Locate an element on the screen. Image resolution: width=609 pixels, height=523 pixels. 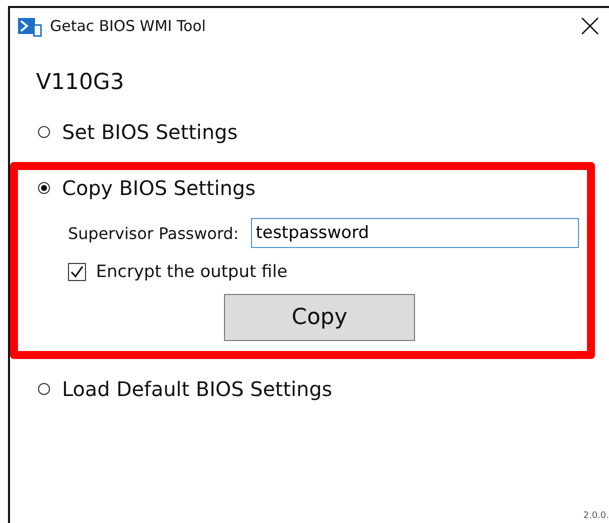
window-title: Getac BIOS WMI Tool is located at coordinates (128, 26).